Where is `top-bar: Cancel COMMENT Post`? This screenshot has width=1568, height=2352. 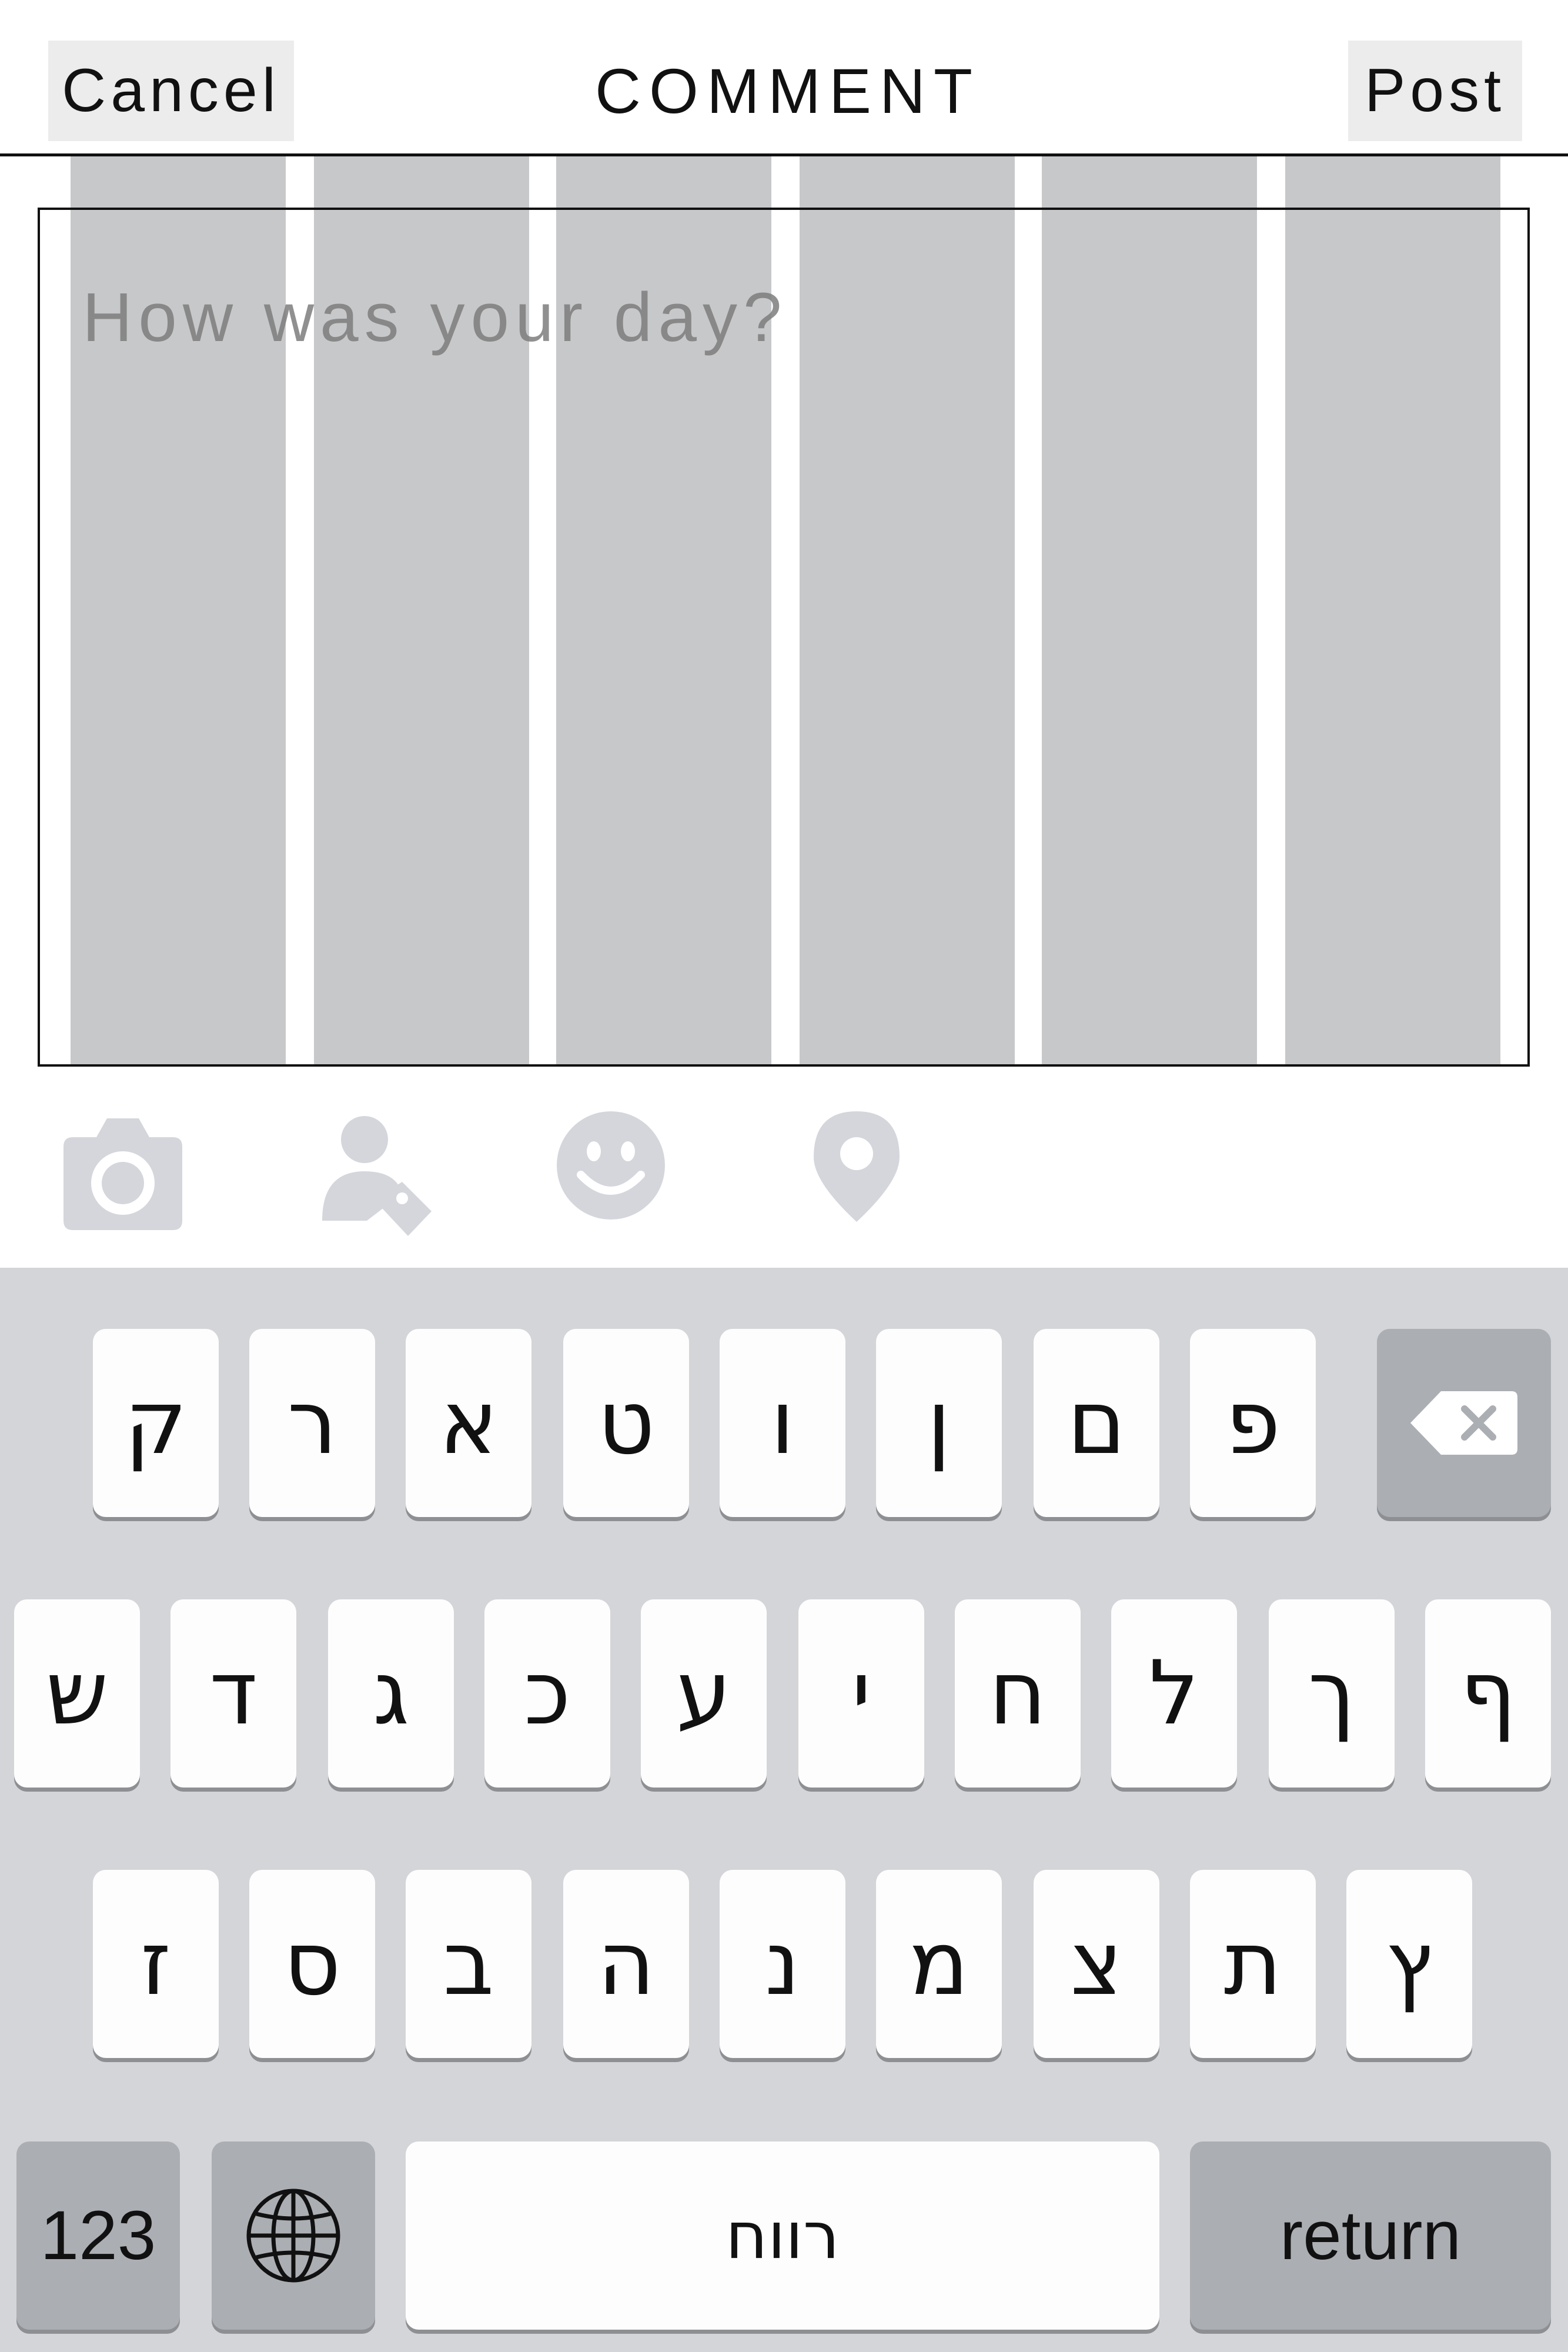 top-bar: Cancel COMMENT Post is located at coordinates (784, 78).